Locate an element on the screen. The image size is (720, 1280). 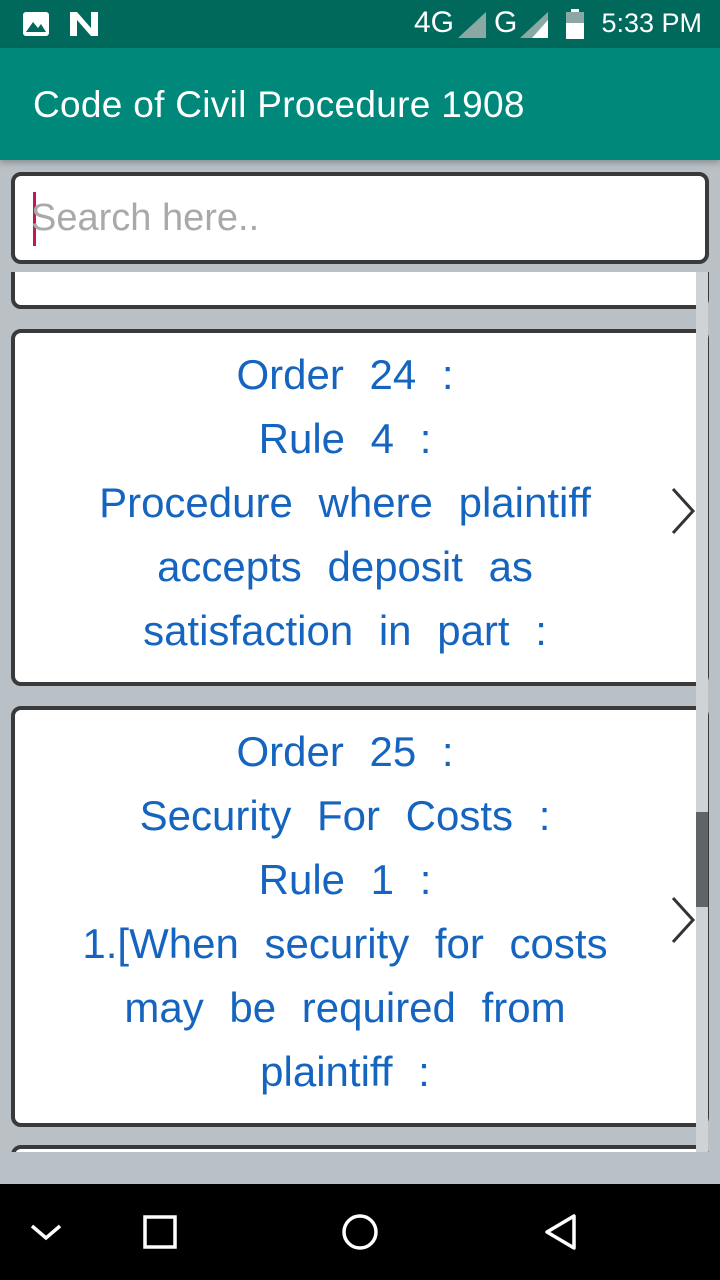
status-bar: 4G G 5:33 PM is located at coordinates (360, 24).